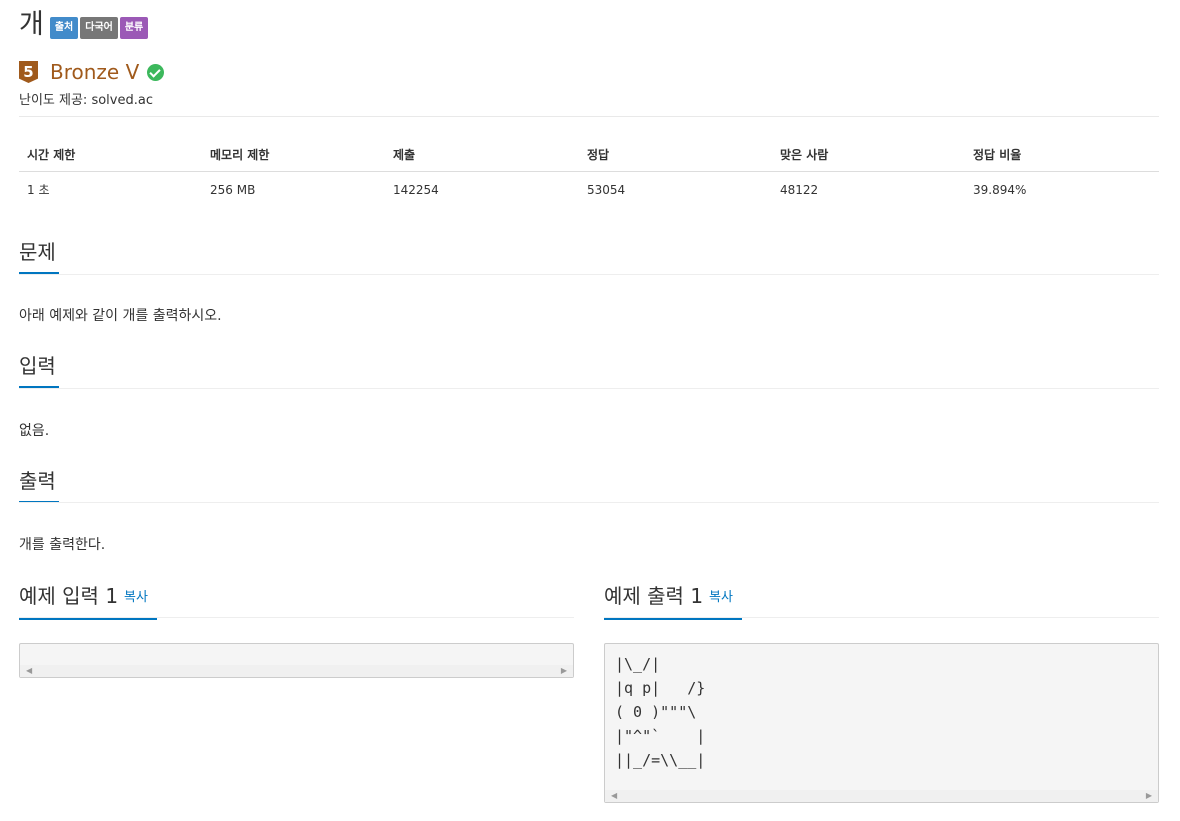  What do you see at coordinates (134, 28) in the screenshot?
I see `category-badge: 분류` at bounding box center [134, 28].